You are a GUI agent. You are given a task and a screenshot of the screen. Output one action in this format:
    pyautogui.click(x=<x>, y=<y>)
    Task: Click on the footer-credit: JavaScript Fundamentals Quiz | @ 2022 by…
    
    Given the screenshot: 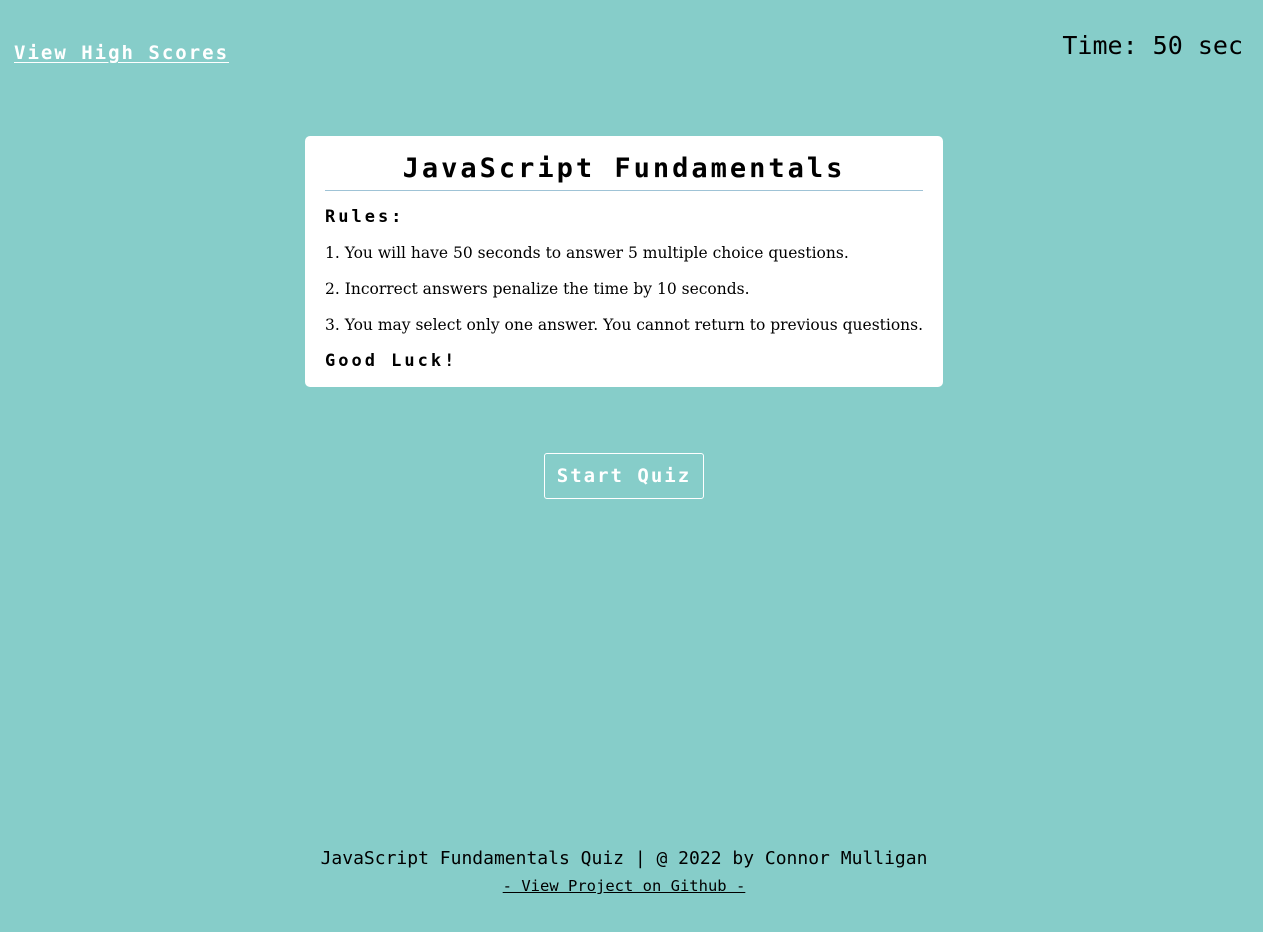 What is the action you would take?
    pyautogui.click(x=624, y=858)
    